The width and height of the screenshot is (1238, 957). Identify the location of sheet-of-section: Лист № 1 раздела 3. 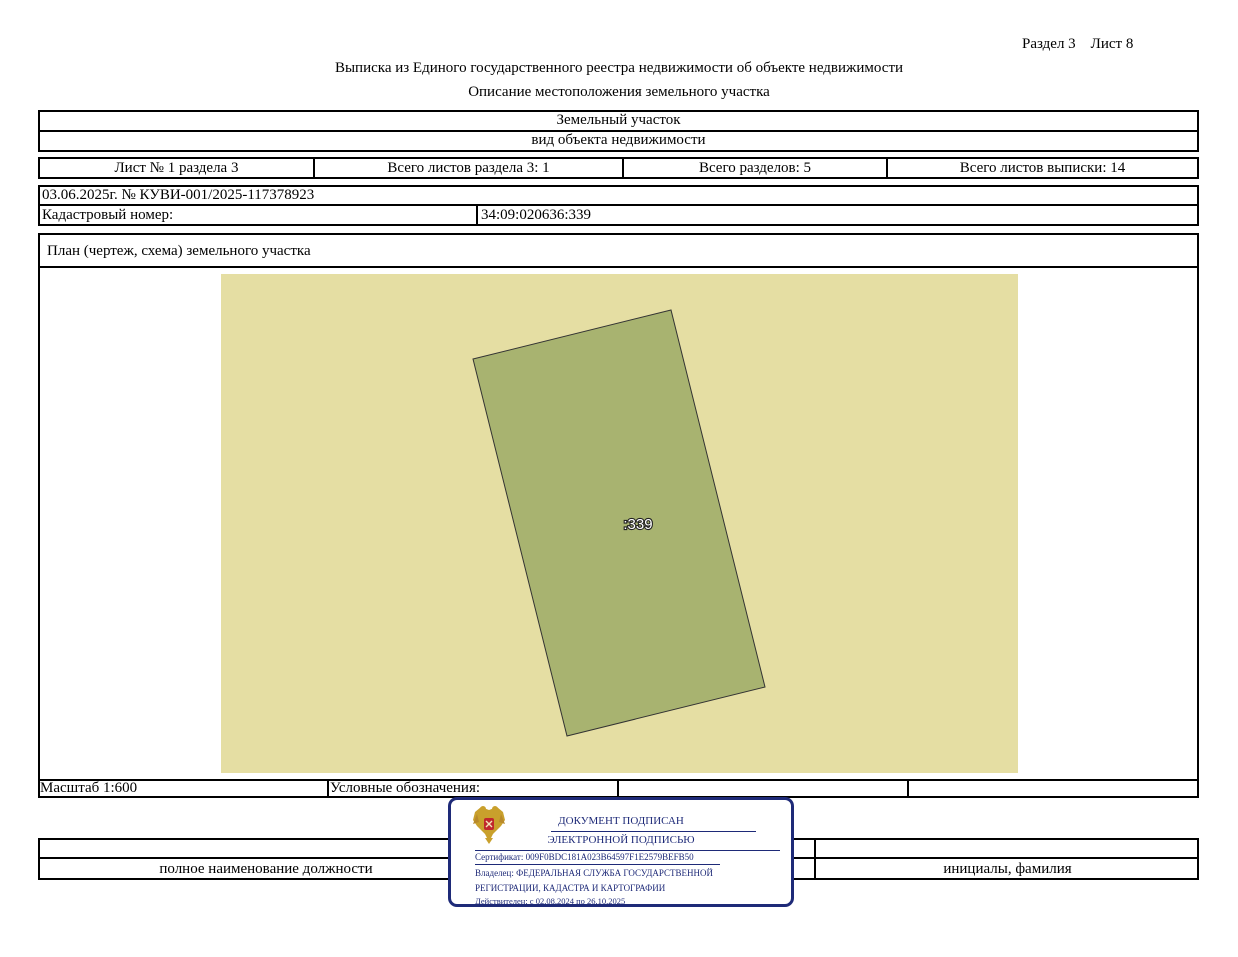
(176, 168).